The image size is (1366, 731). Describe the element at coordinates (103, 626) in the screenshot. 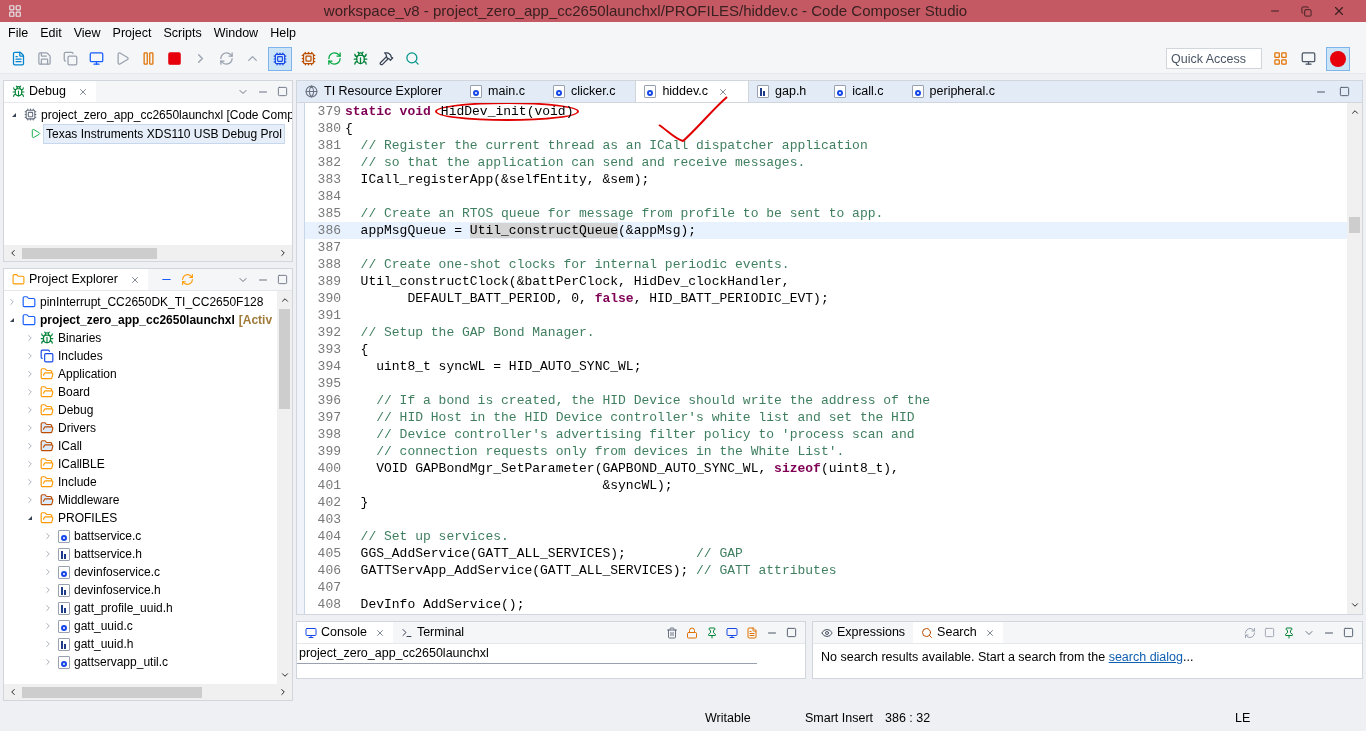

I see `tree-item: gatt_uuid.c` at that location.